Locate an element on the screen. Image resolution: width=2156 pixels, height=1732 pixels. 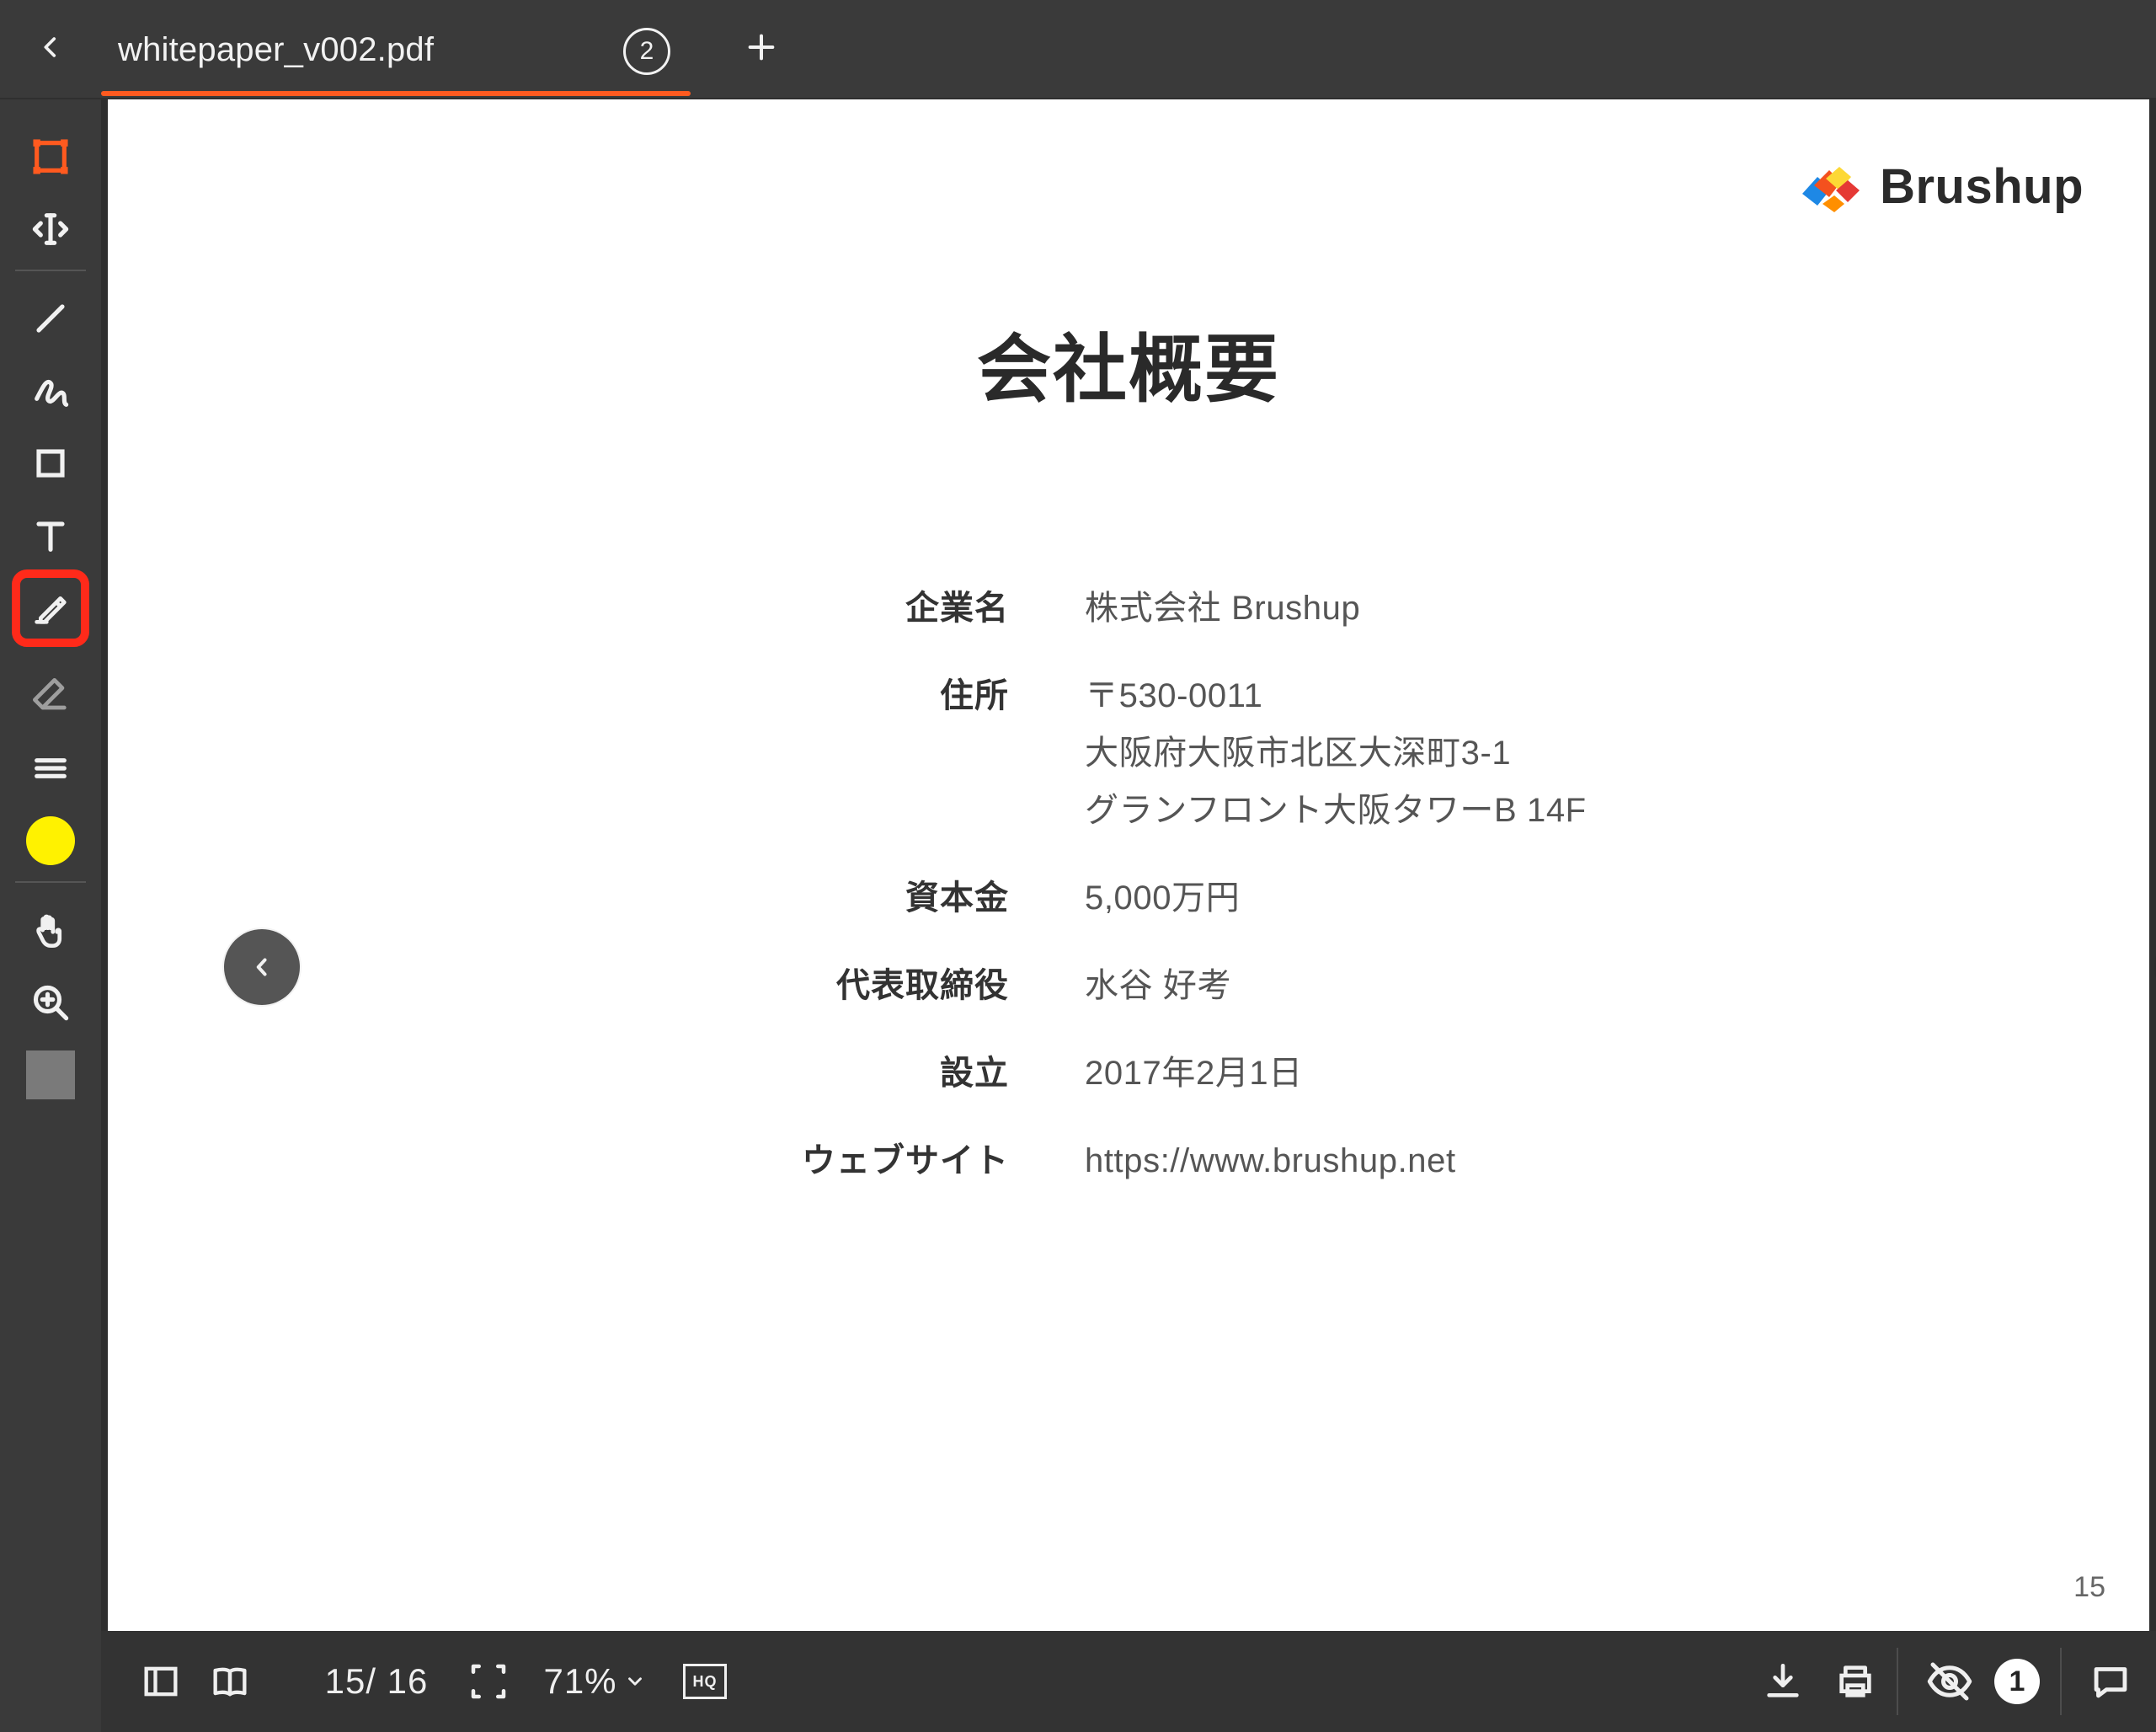
hq-toggle-button: HQ is located at coordinates (704, 1681).